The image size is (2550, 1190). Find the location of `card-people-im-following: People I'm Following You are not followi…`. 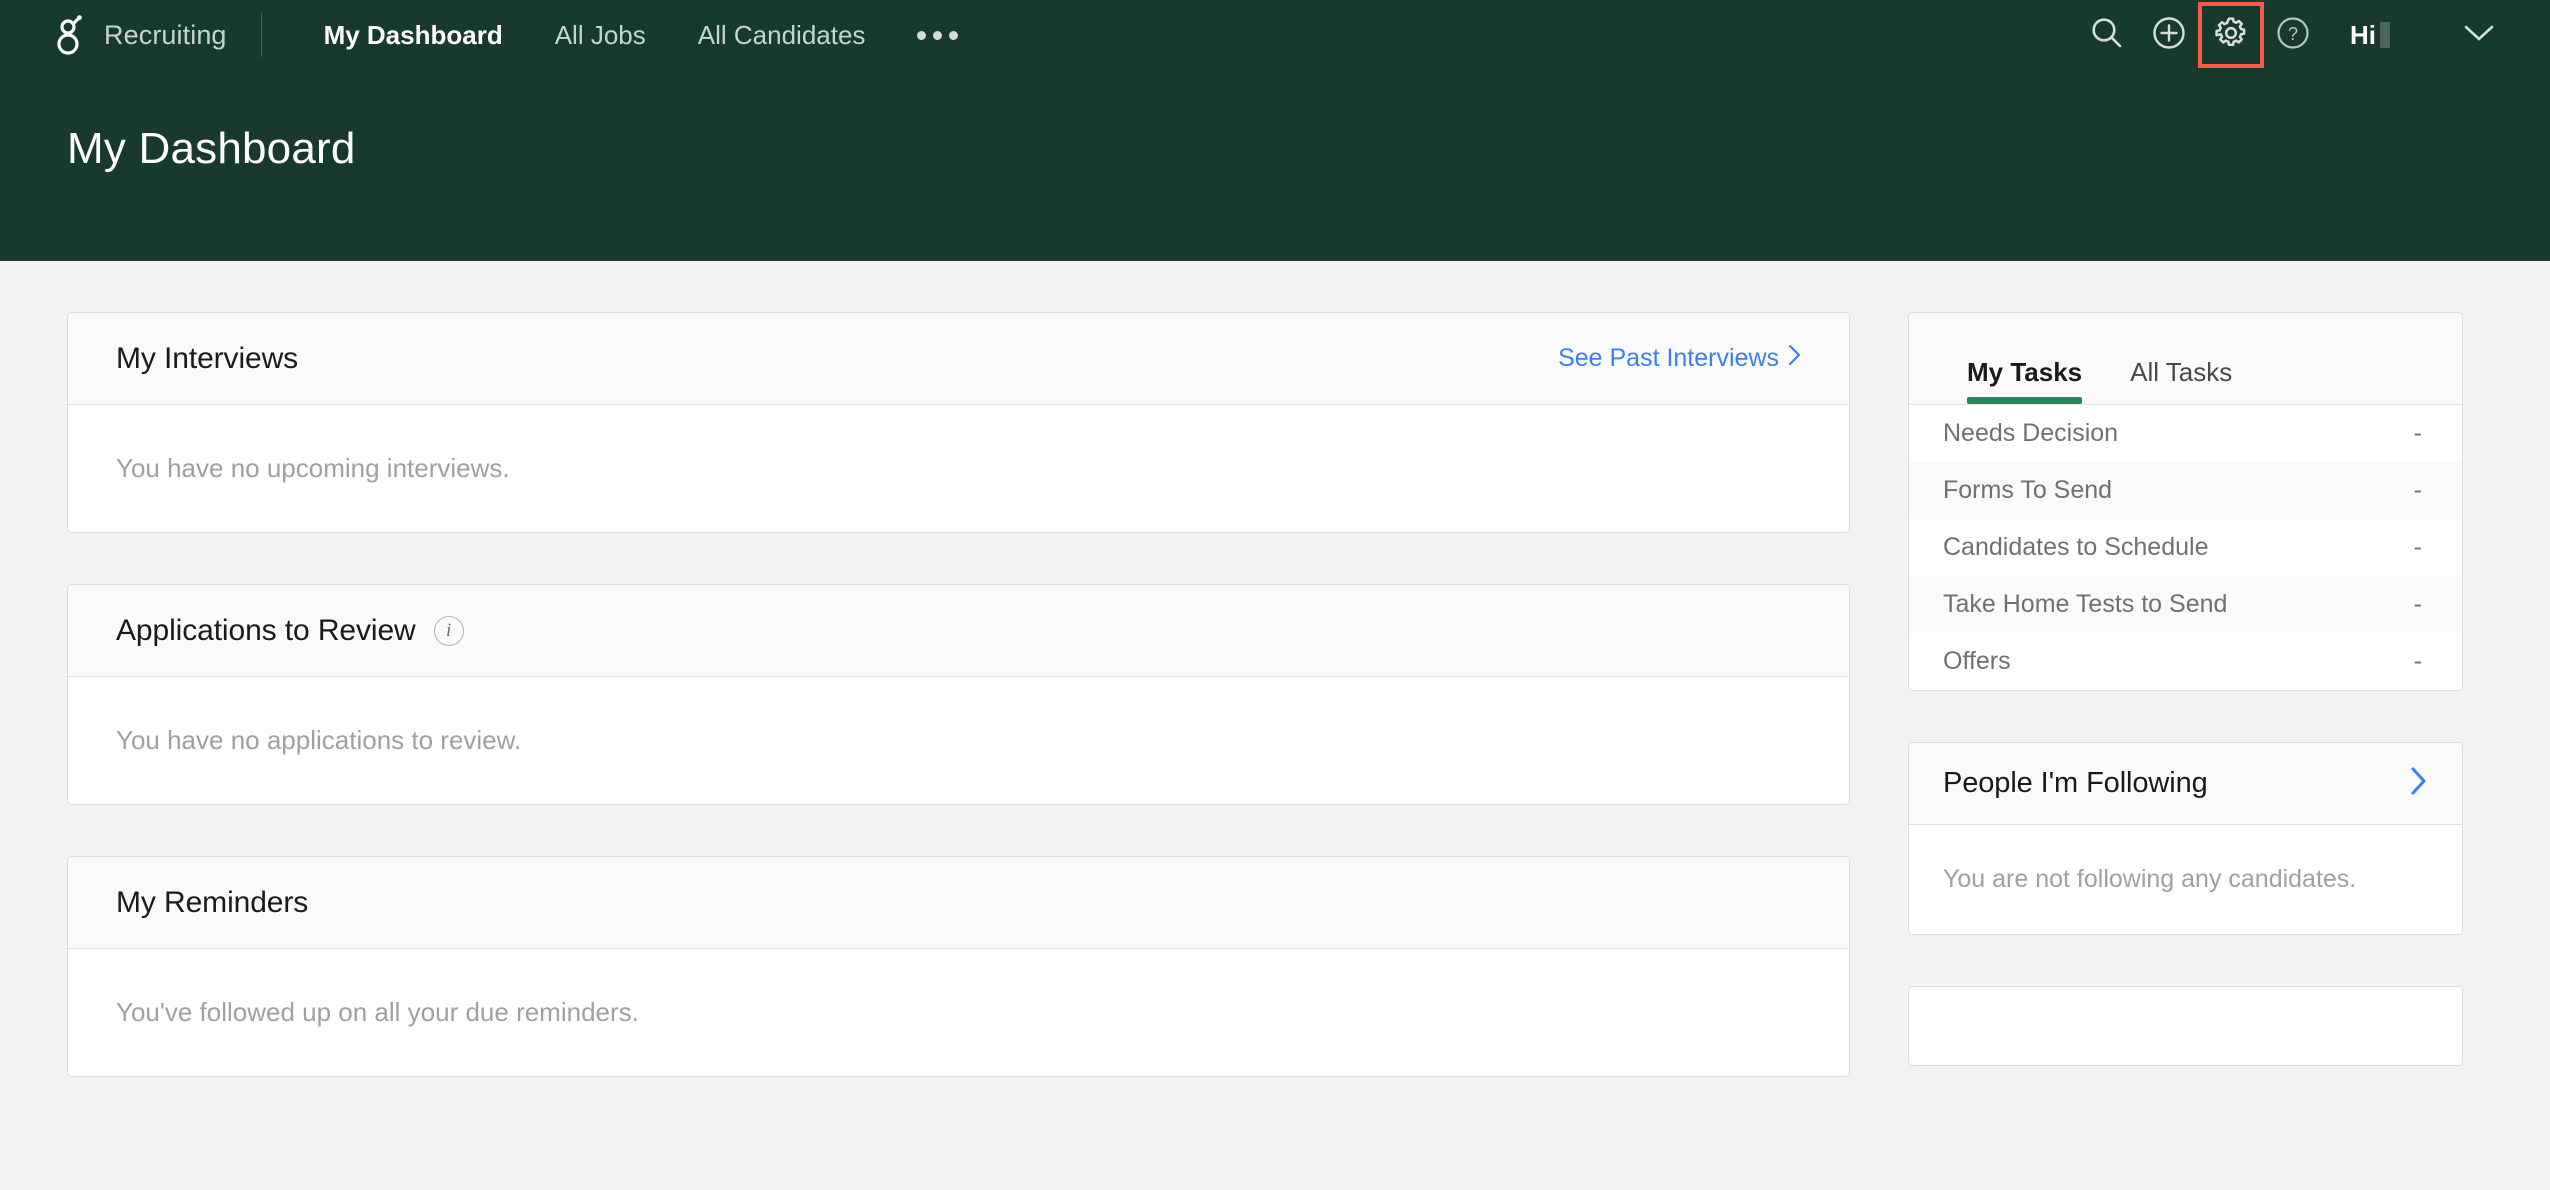

card-people-im-following: People I'm Following You are not followi… is located at coordinates (2185, 838).